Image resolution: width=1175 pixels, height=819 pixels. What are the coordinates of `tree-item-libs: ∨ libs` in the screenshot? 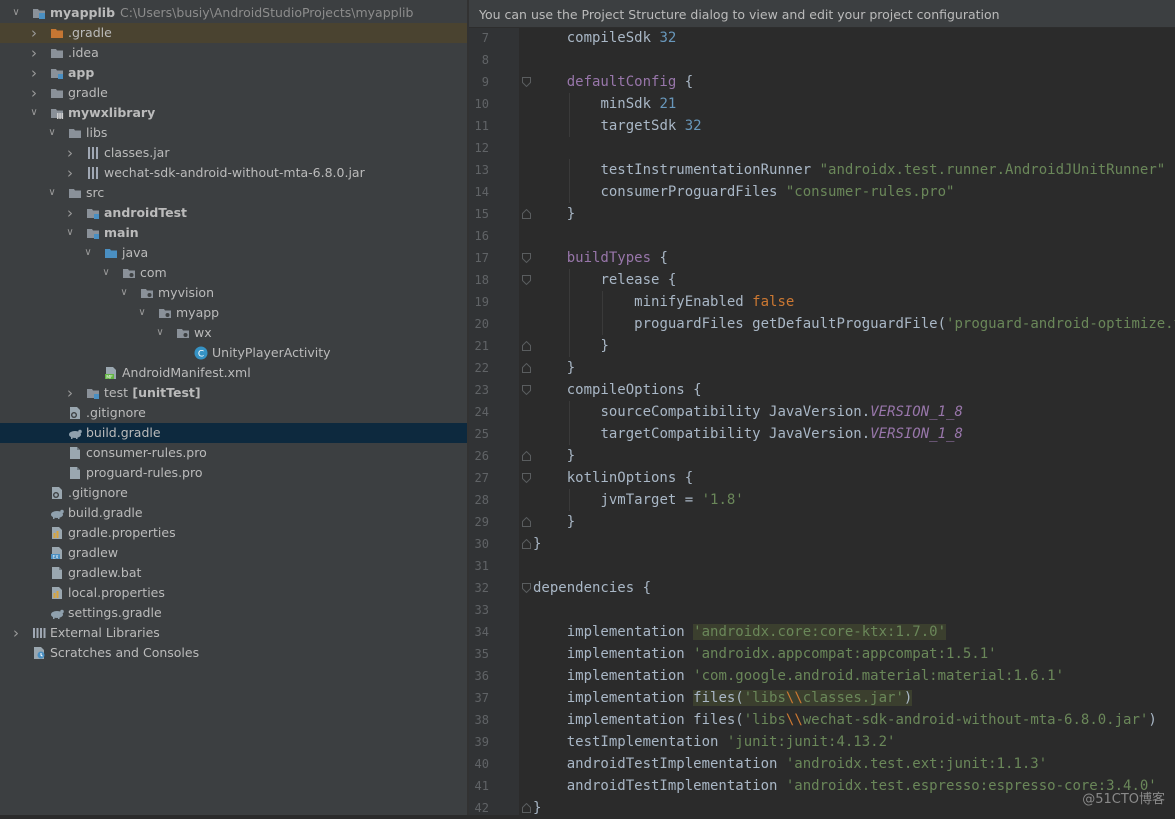 It's located at (233, 133).